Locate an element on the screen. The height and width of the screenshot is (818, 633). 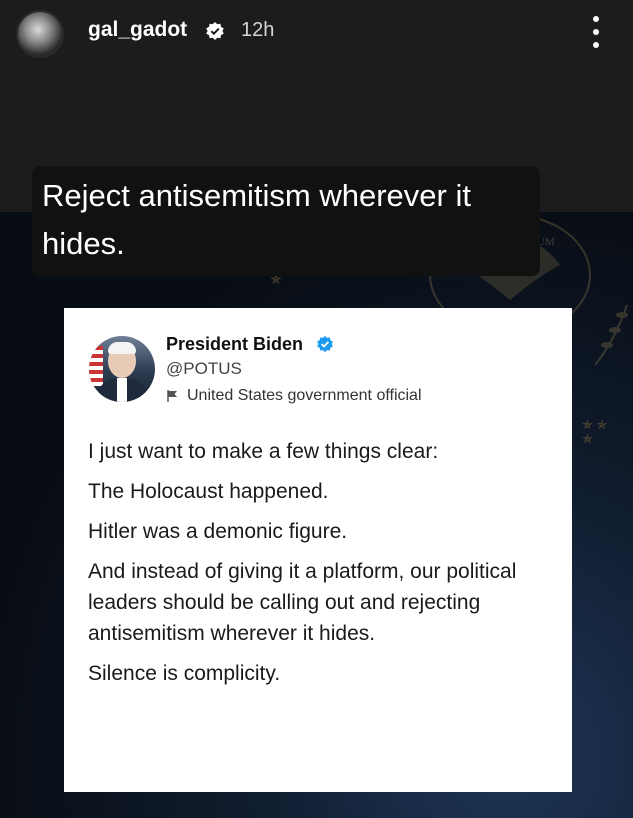
laurel-decoration is located at coordinates (611, 335).